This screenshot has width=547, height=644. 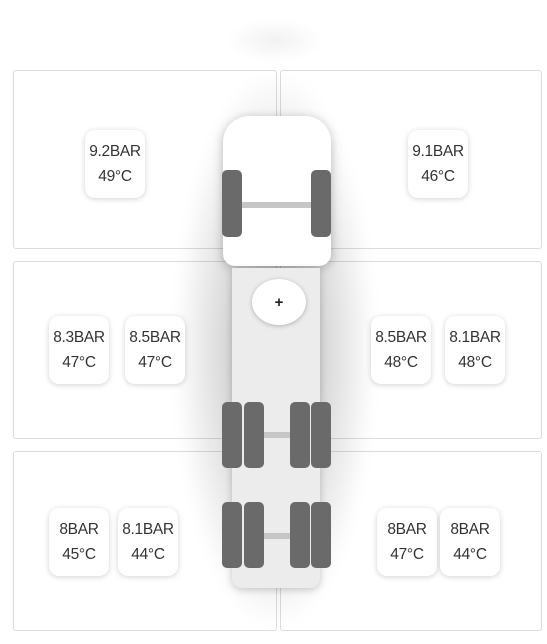 I want to click on tyre-pressure: 9.1BAR, so click(x=438, y=151).